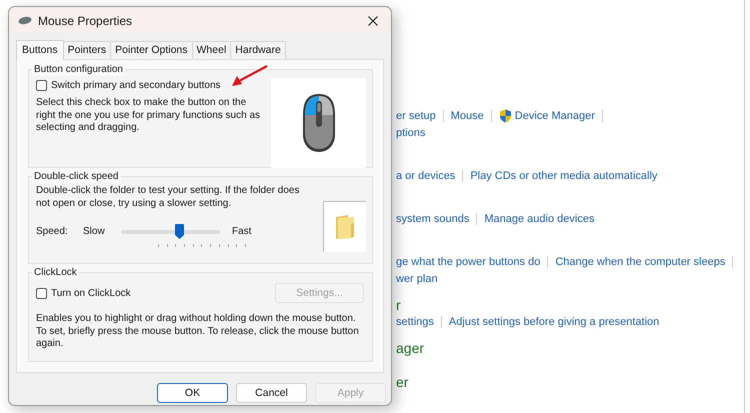  I want to click on control-panel-link: ge what the power buttons do, so click(468, 262).